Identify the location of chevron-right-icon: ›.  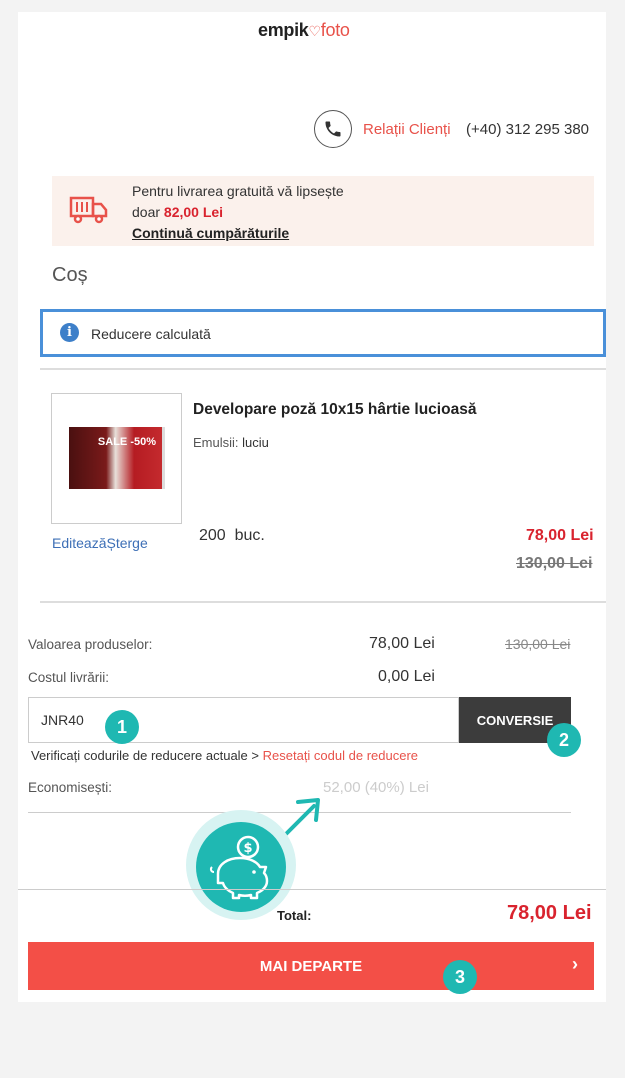
(575, 964).